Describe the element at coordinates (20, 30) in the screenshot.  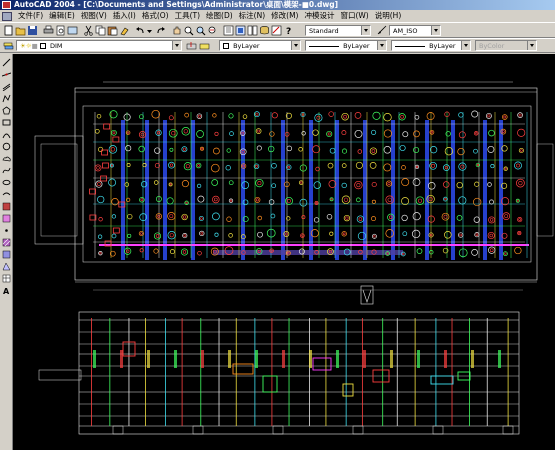
I see `open-folder-icon` at that location.